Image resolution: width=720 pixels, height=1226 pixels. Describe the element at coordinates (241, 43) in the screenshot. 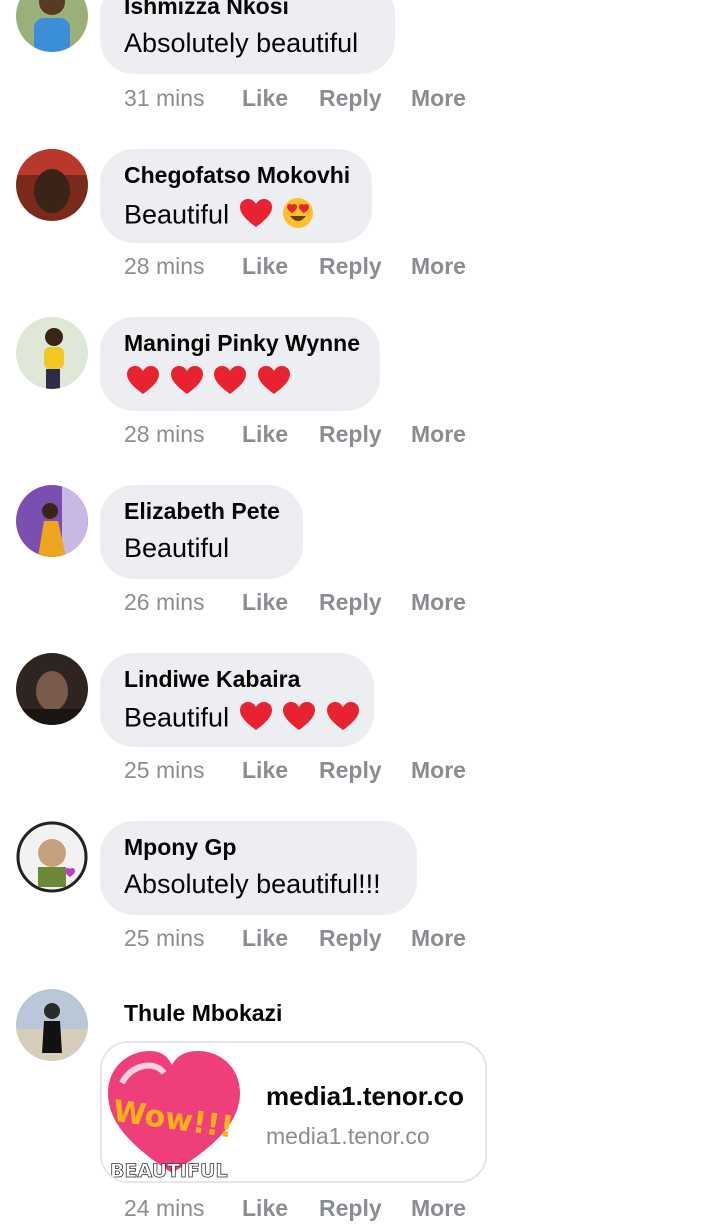

I see `comment-text: Absolutely beautiful` at that location.